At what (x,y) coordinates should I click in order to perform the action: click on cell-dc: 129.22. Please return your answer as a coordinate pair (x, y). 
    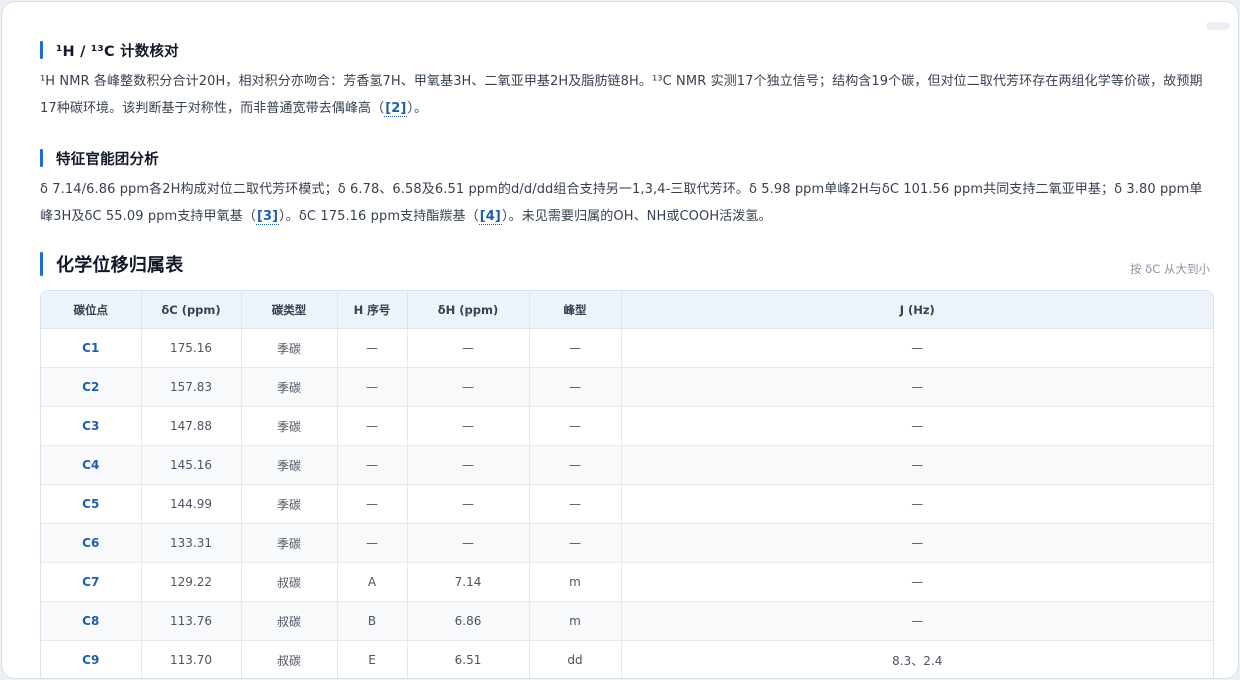
    Looking at the image, I should click on (191, 582).